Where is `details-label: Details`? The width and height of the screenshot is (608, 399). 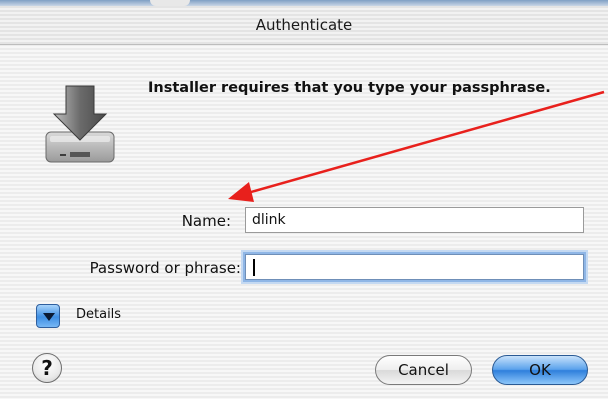 details-label: Details is located at coordinates (98, 314).